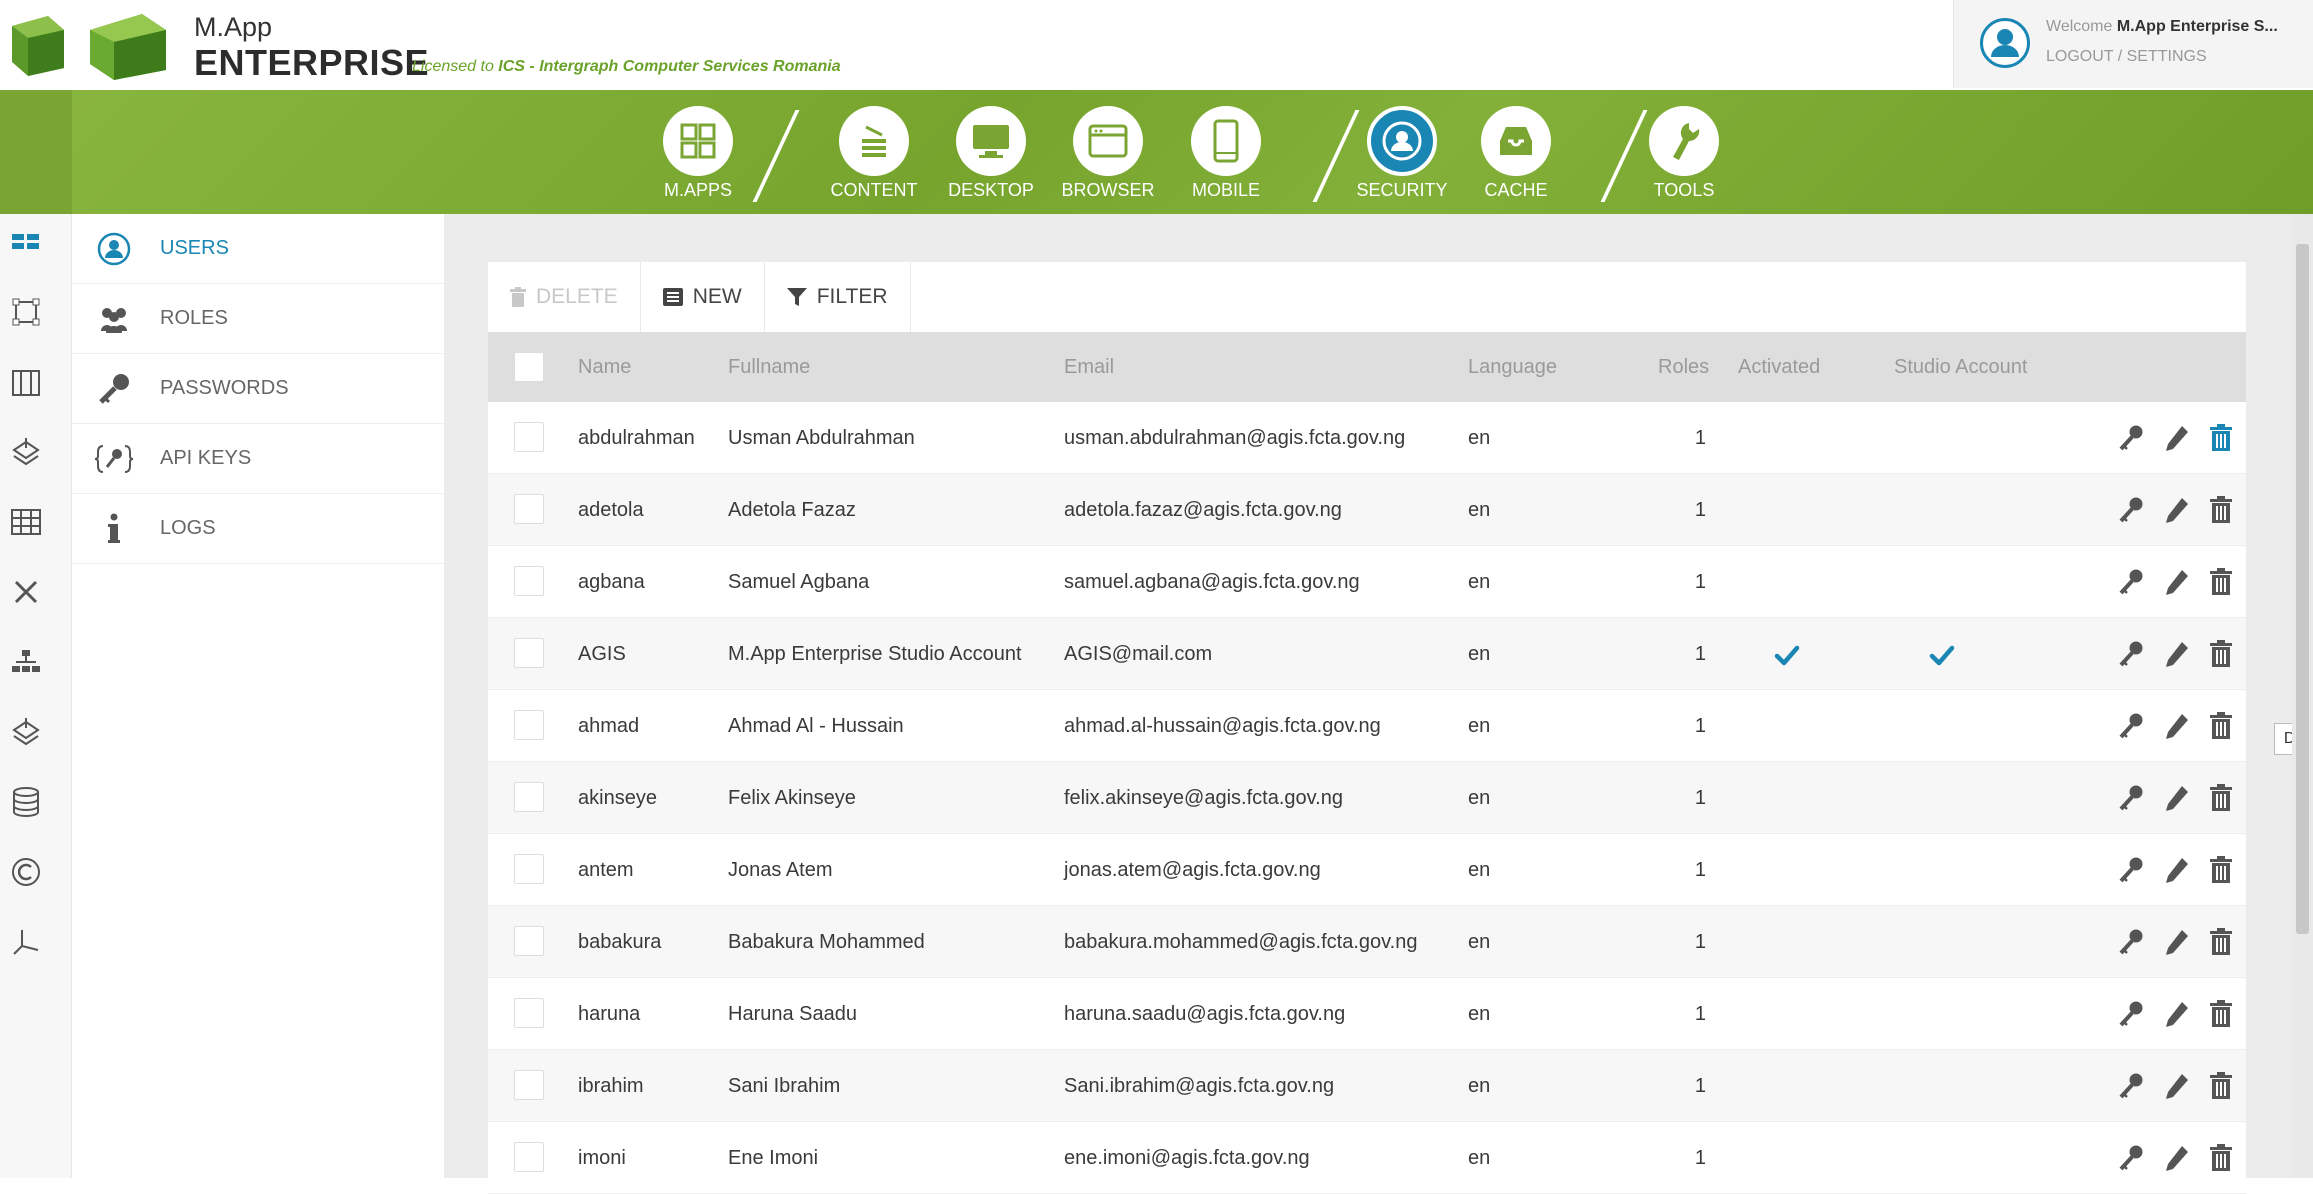 The width and height of the screenshot is (2313, 1194). What do you see at coordinates (2302, 589) in the screenshot?
I see `scrollbar-thumb` at bounding box center [2302, 589].